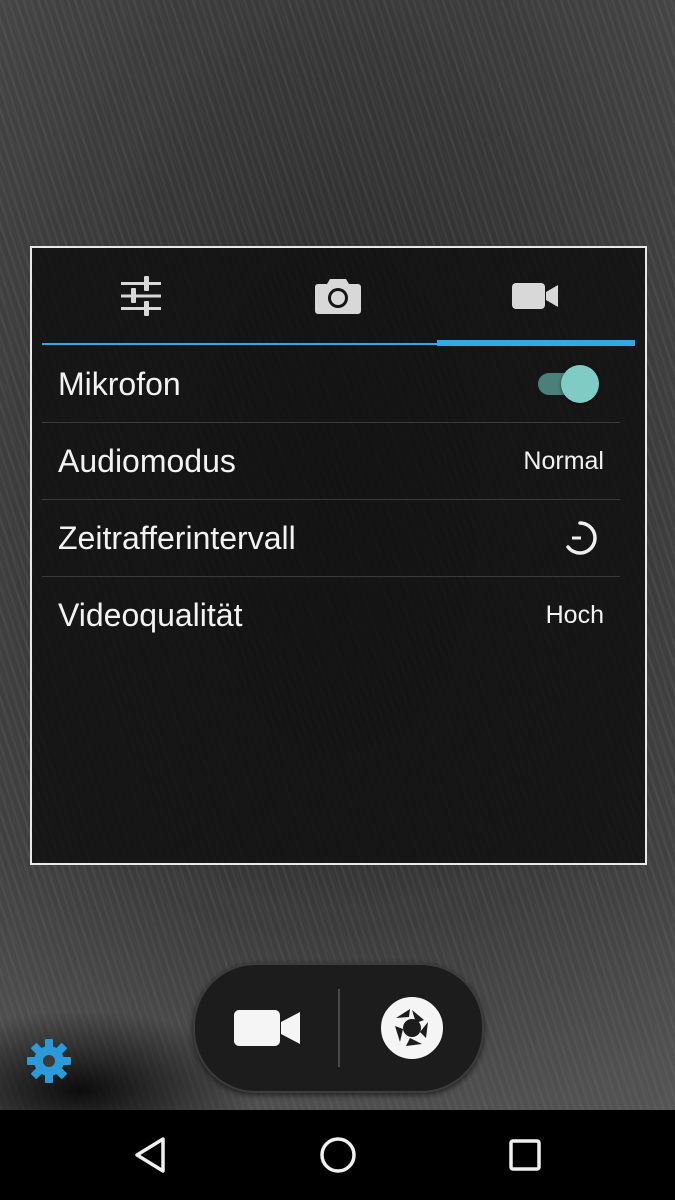 Image resolution: width=675 pixels, height=1200 pixels. I want to click on settings-gear-button, so click(49, 1061).